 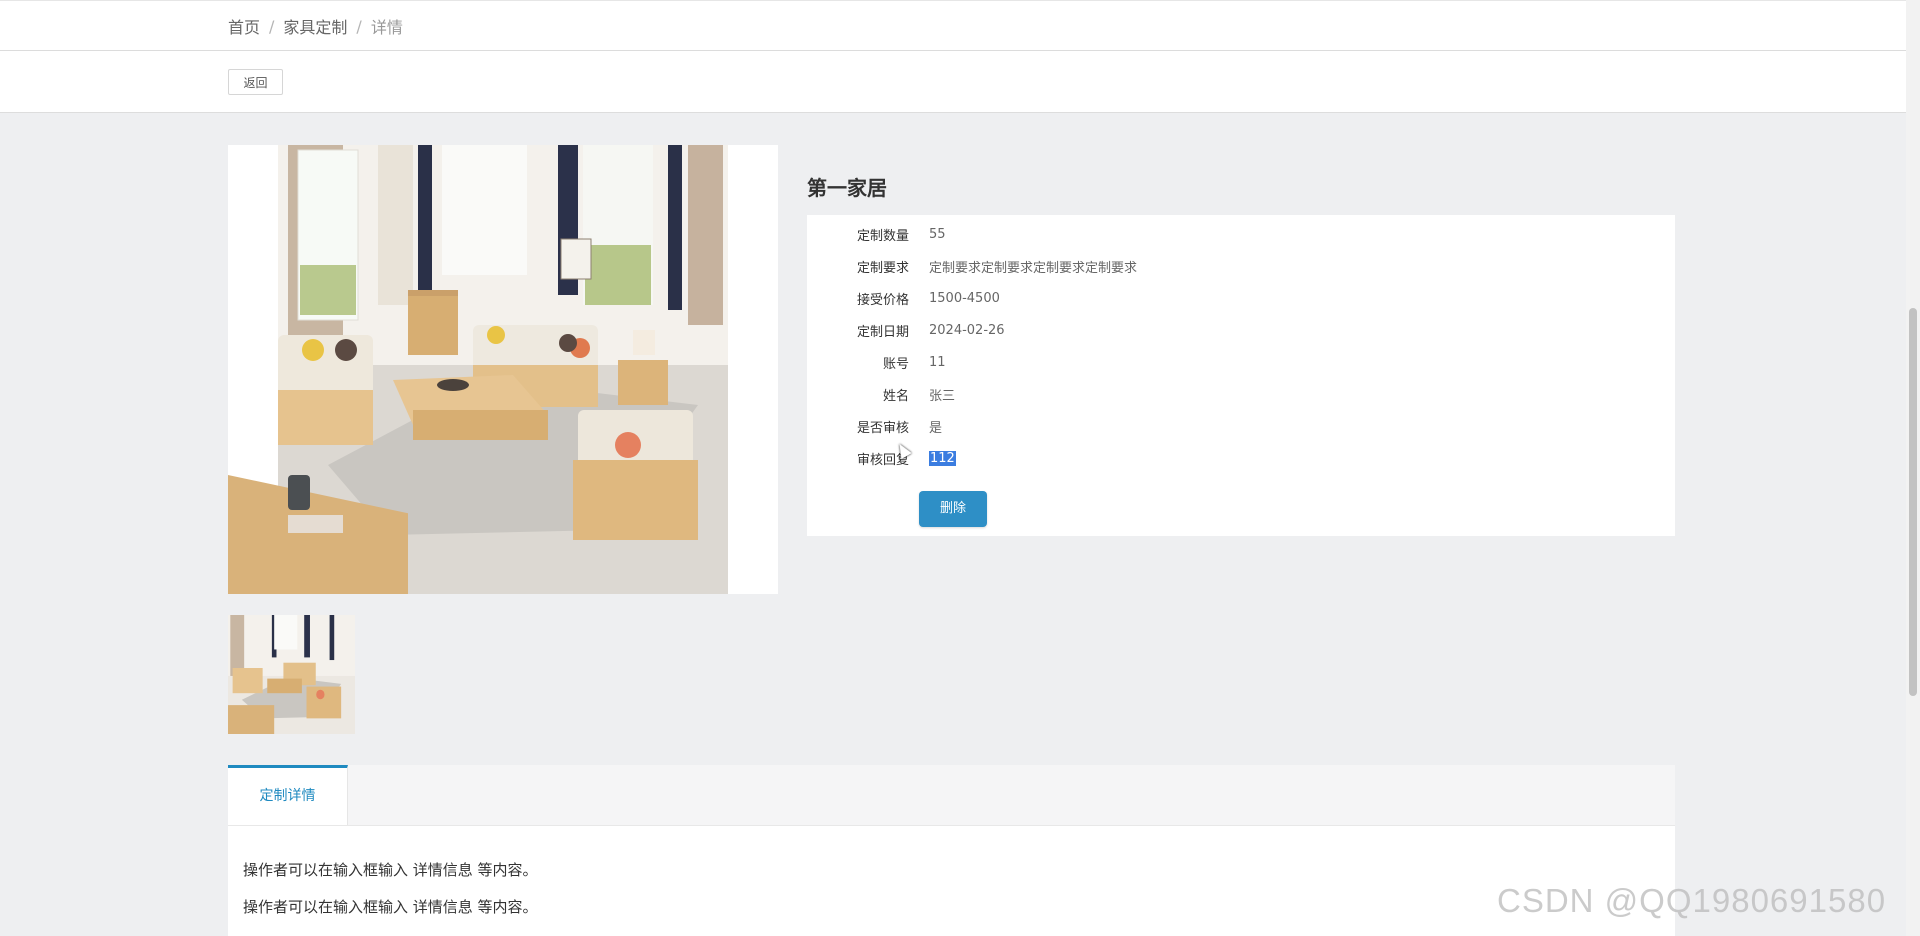 What do you see at coordinates (953, 509) in the screenshot?
I see `delete-button: 删除` at bounding box center [953, 509].